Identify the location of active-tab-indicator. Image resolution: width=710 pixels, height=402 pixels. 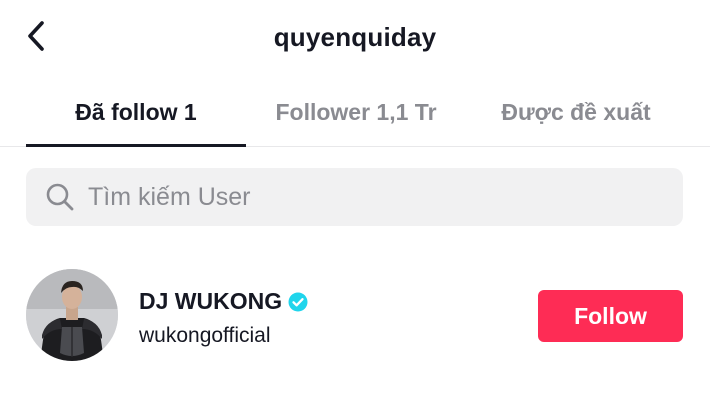
(136, 145).